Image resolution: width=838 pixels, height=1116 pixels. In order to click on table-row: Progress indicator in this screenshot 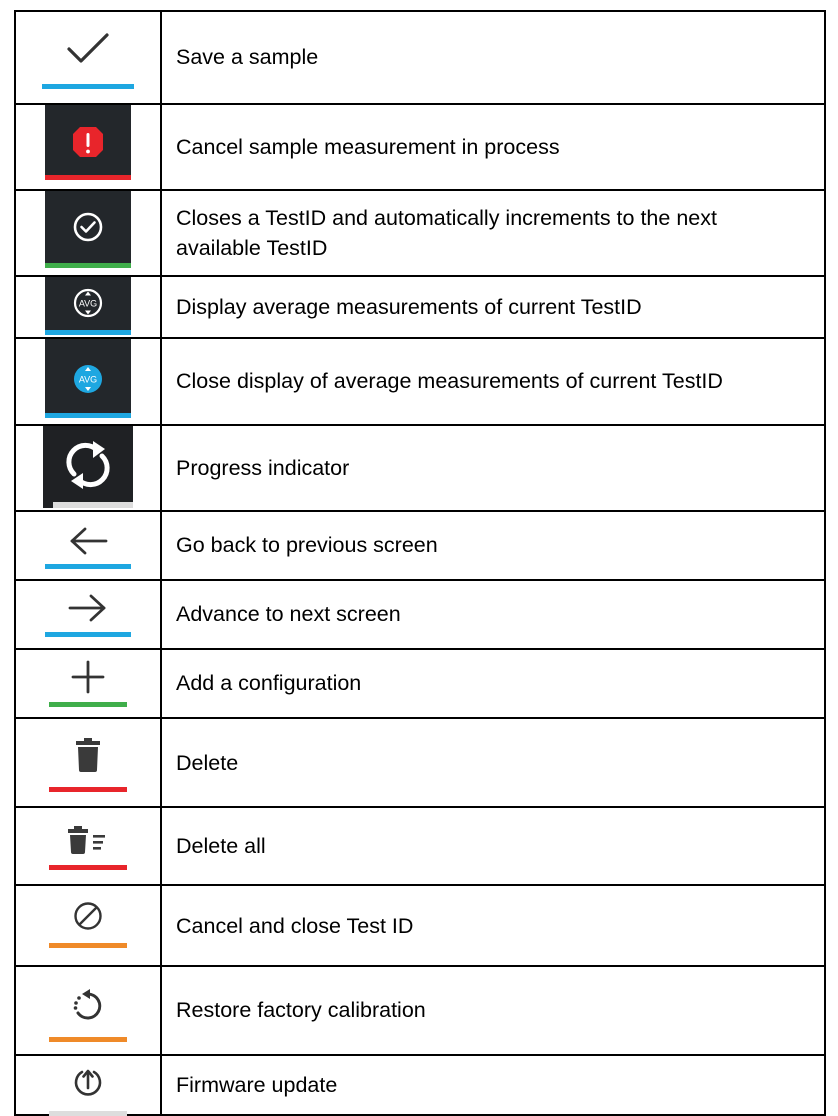, I will do `click(420, 468)`.